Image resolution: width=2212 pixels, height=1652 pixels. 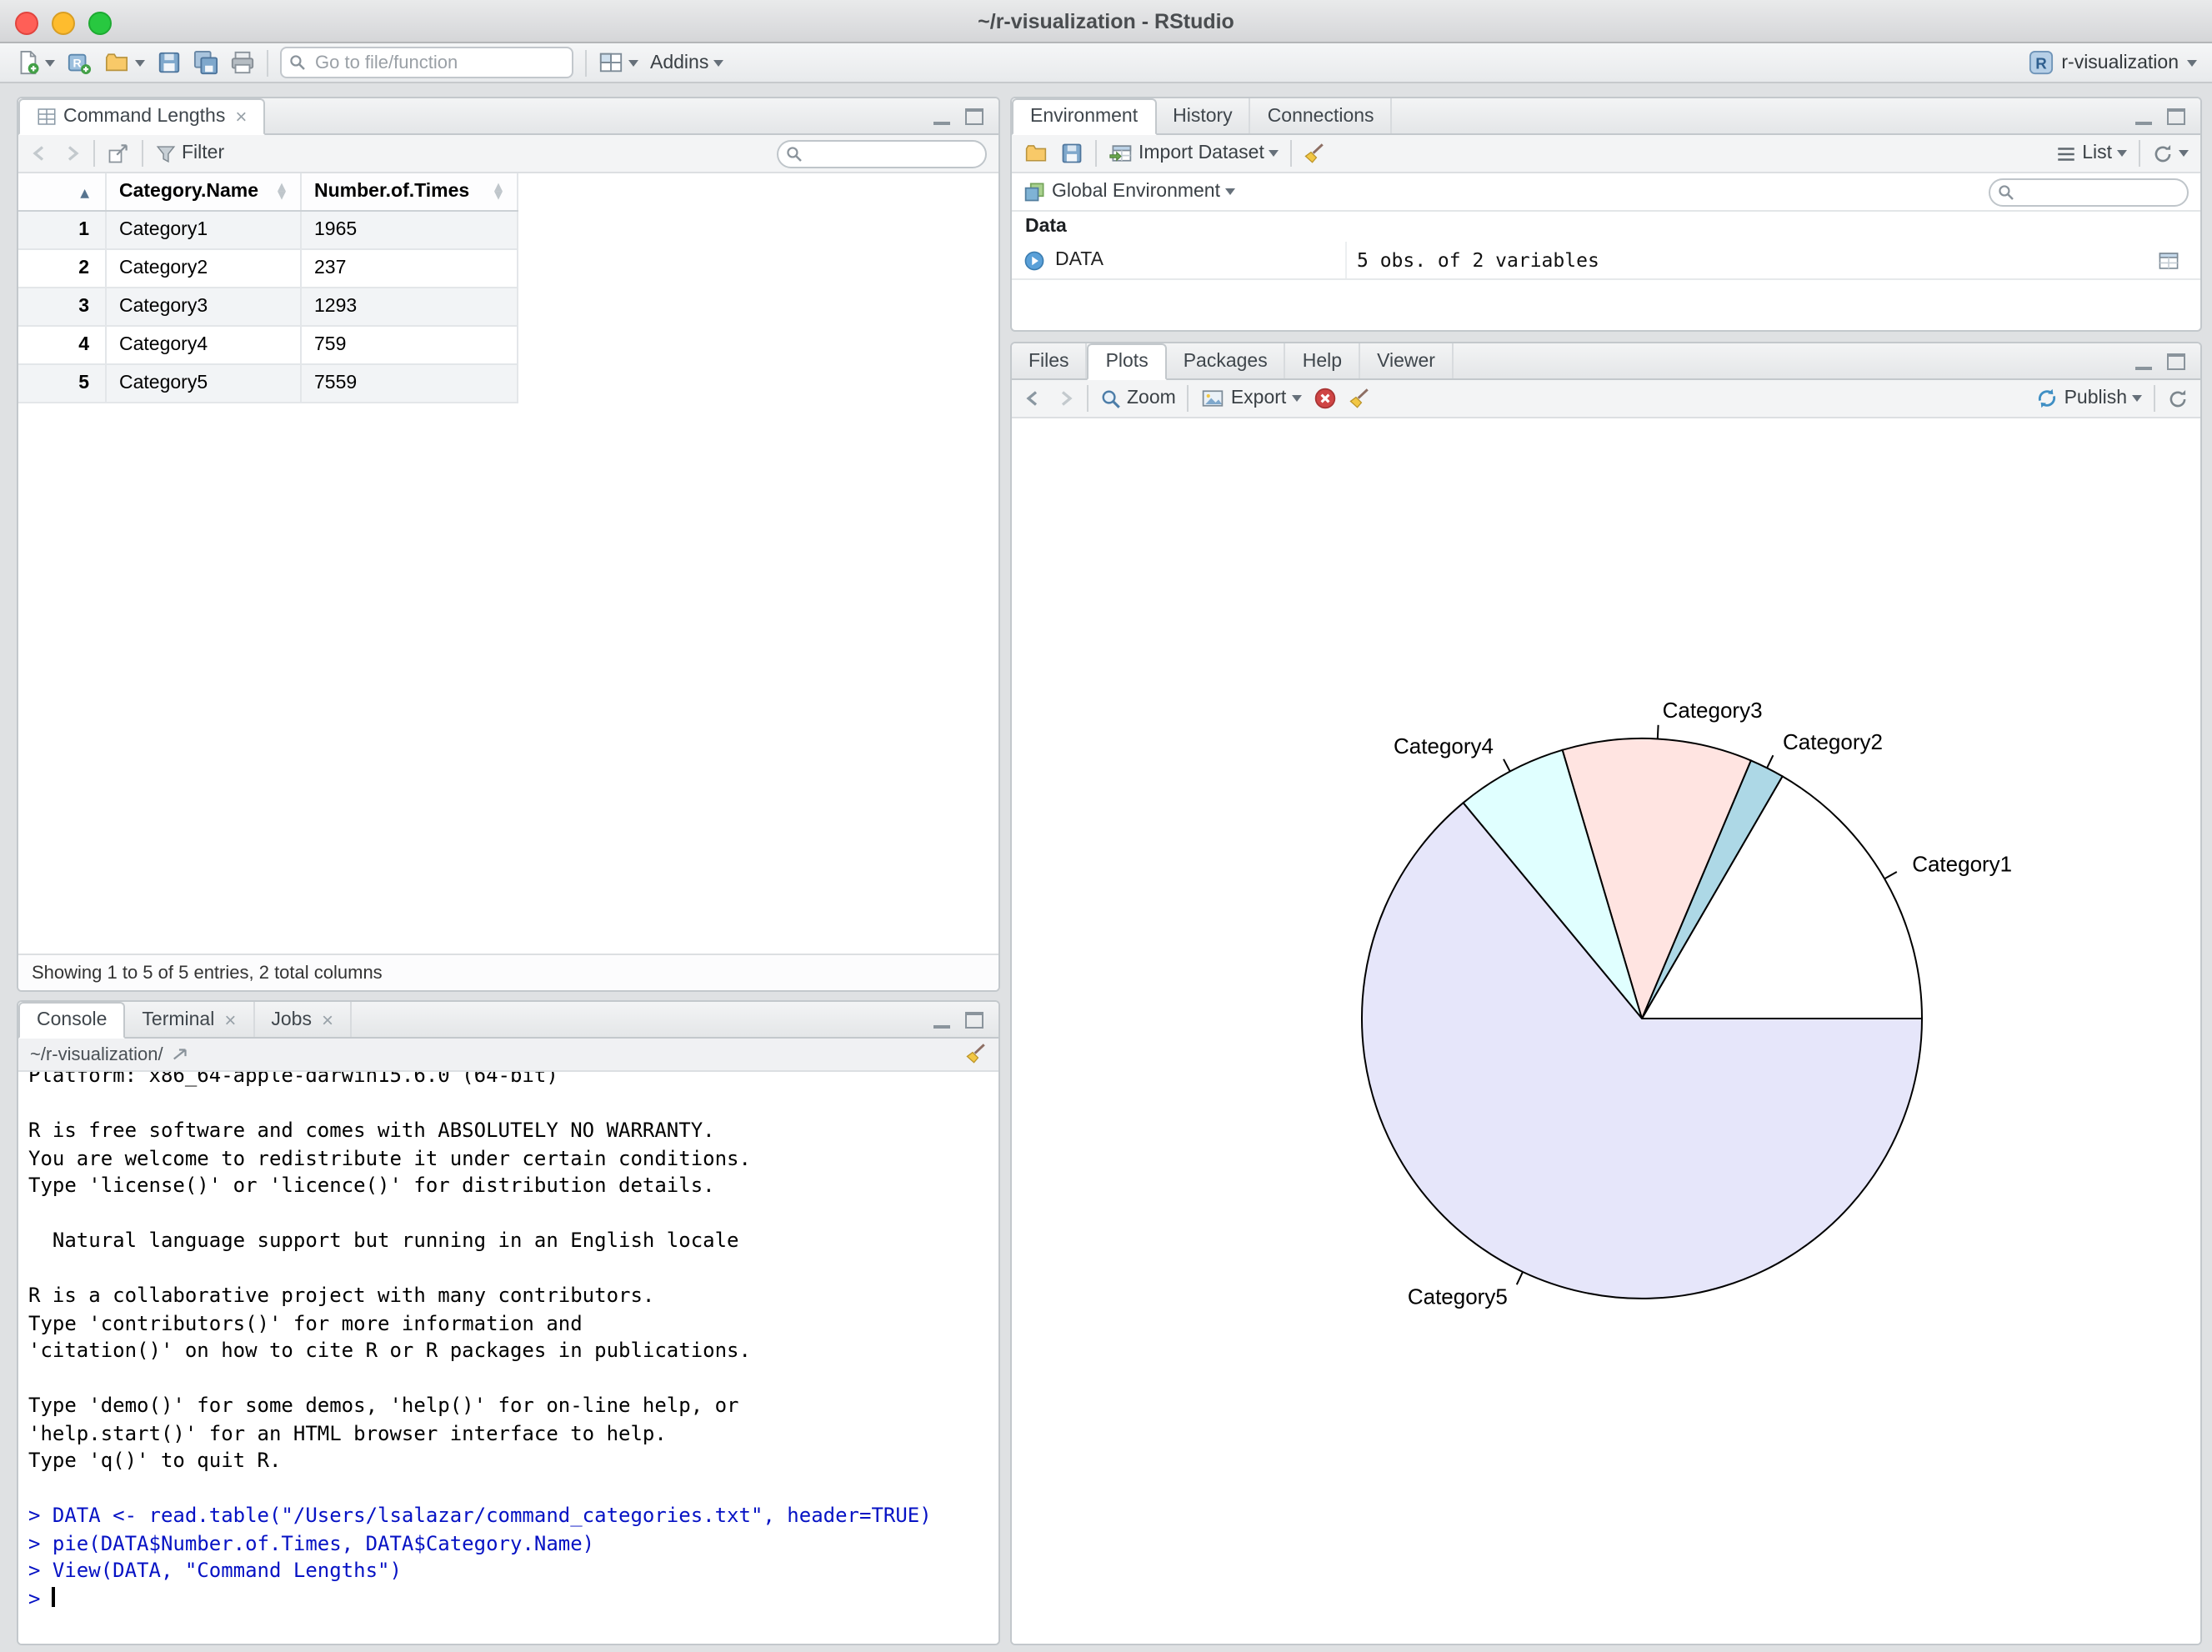 What do you see at coordinates (2112, 62) in the screenshot?
I see `project-menu: R r-visualization` at bounding box center [2112, 62].